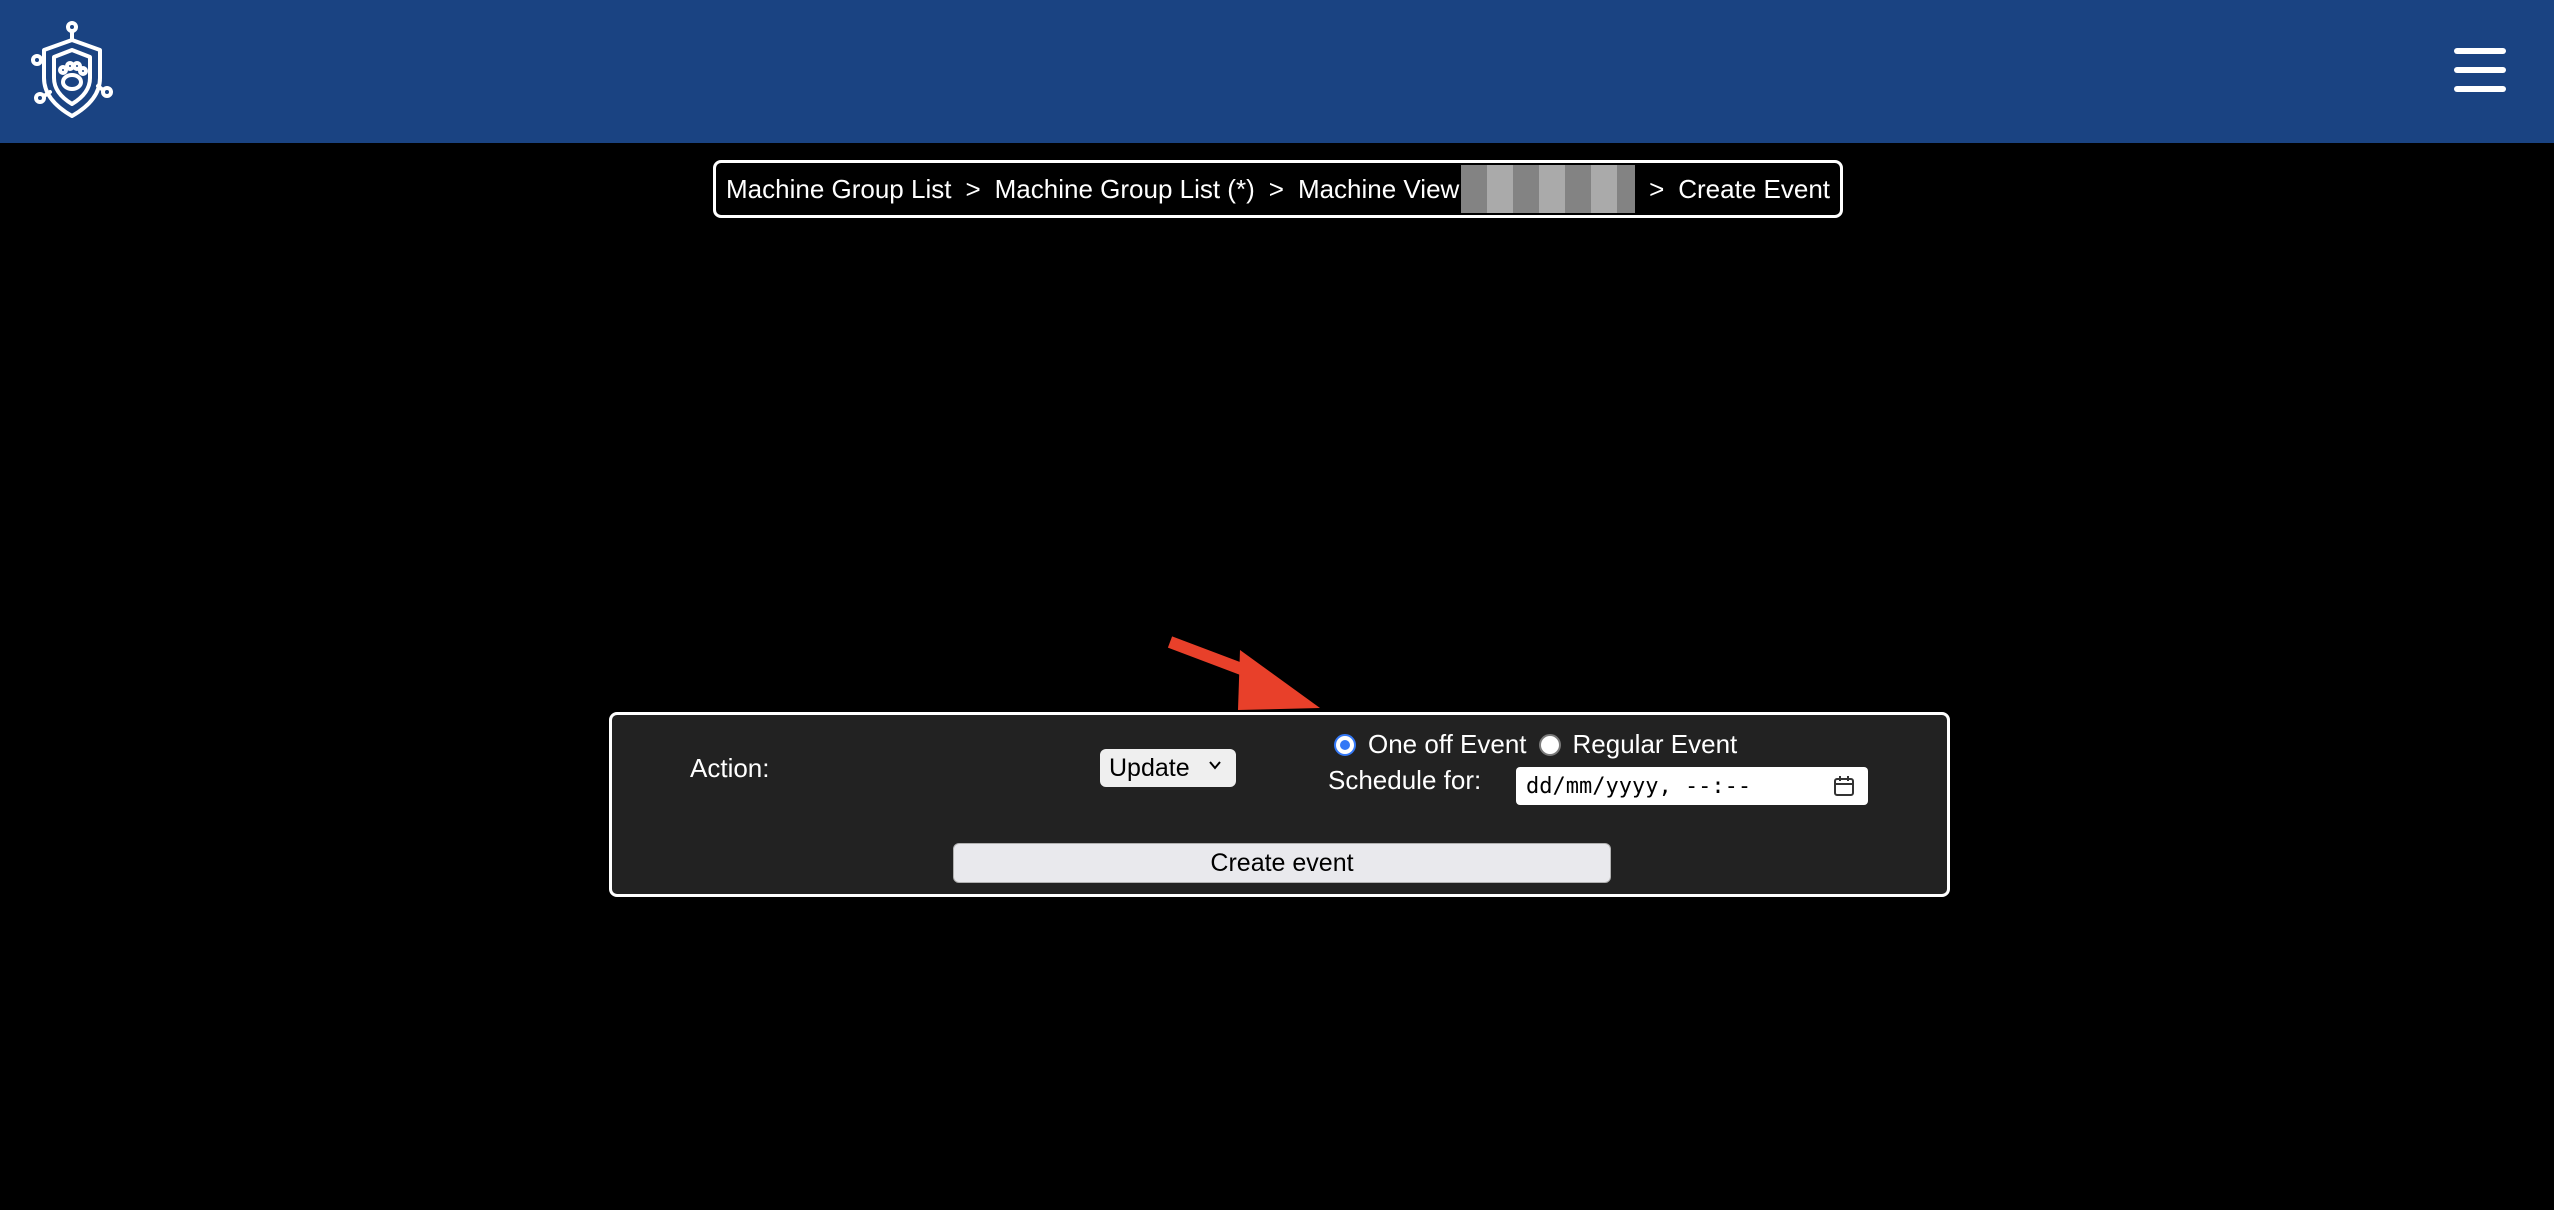  What do you see at coordinates (1447, 744) in the screenshot?
I see `one-off-event-label: One off Event` at bounding box center [1447, 744].